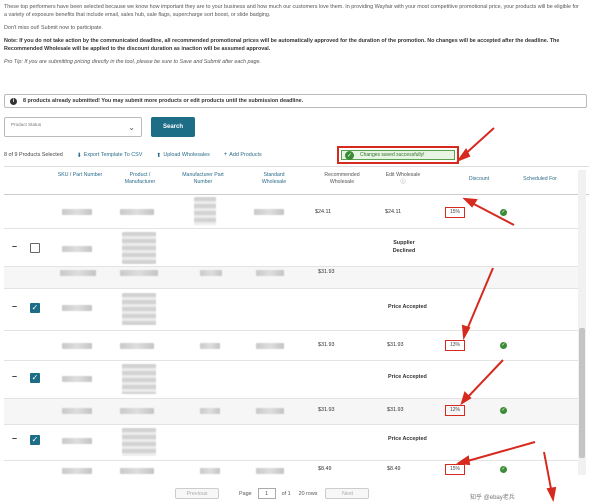 Image resolution: width=593 pixels, height=502 pixels. Describe the element at coordinates (291, 278) in the screenshot. I see `table-row: $31.93` at that location.